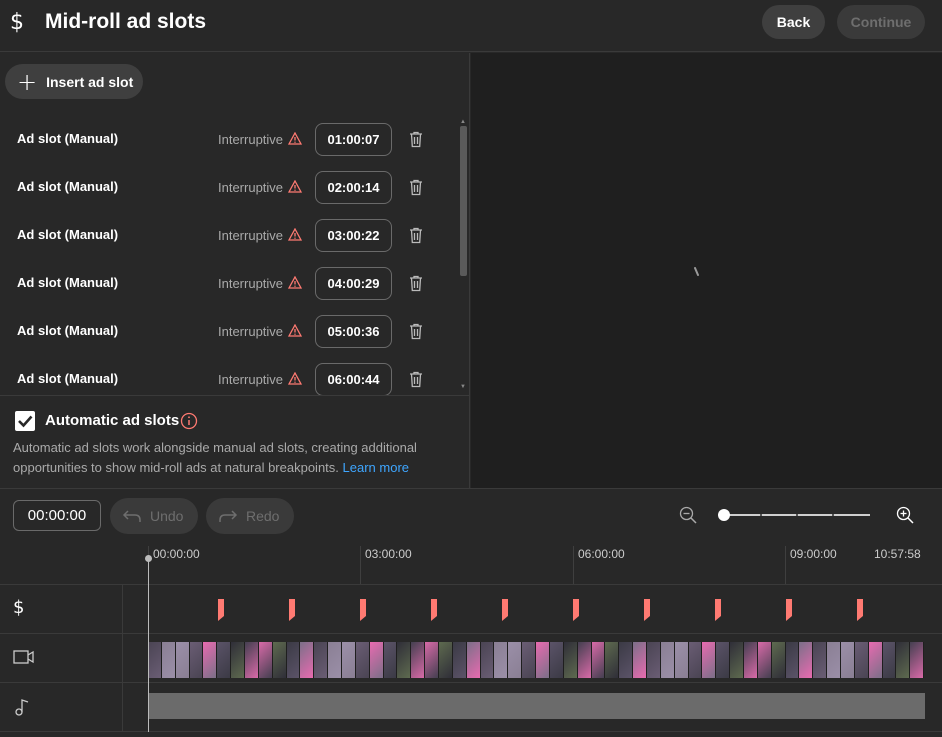 The image size is (942, 737). I want to click on continue-button: Continue, so click(881, 22).